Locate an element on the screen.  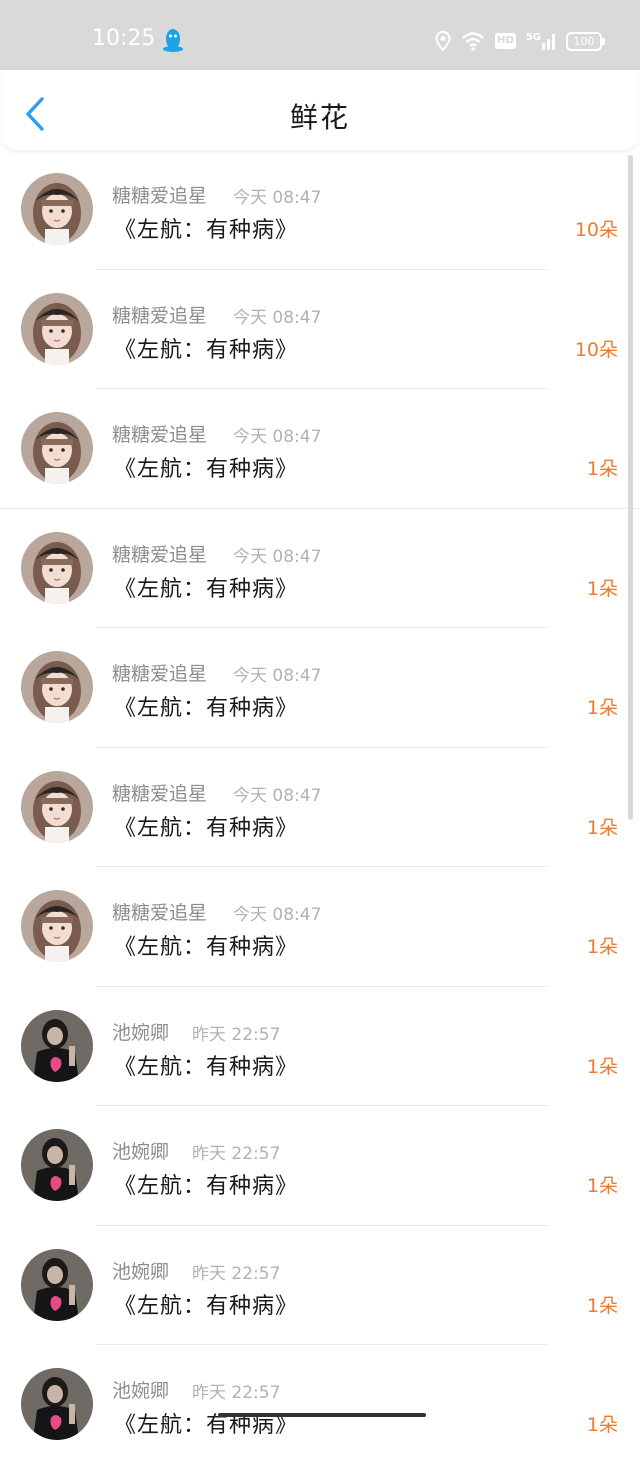
signal-icon: 5G is located at coordinates (541, 41).